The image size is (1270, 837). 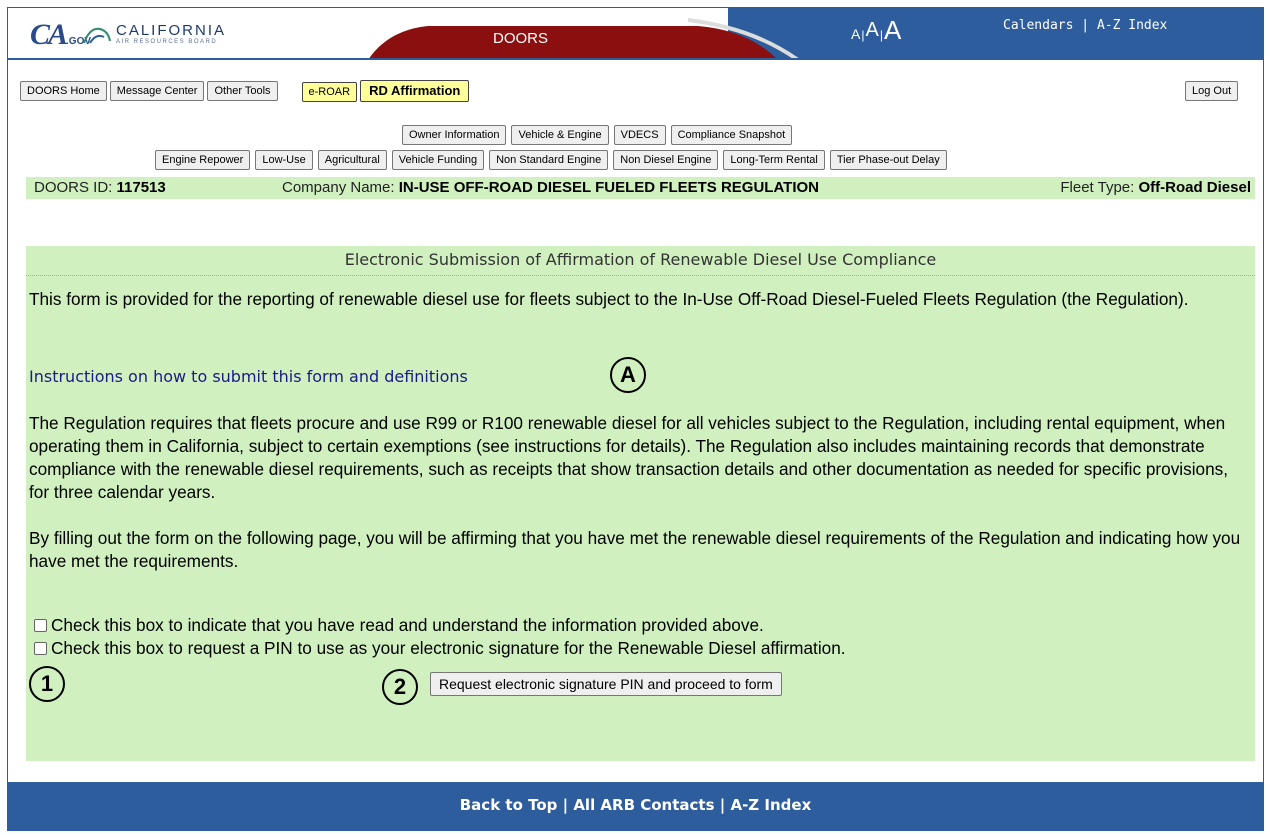 I want to click on doors-tab: DOORS, so click(x=520, y=38).